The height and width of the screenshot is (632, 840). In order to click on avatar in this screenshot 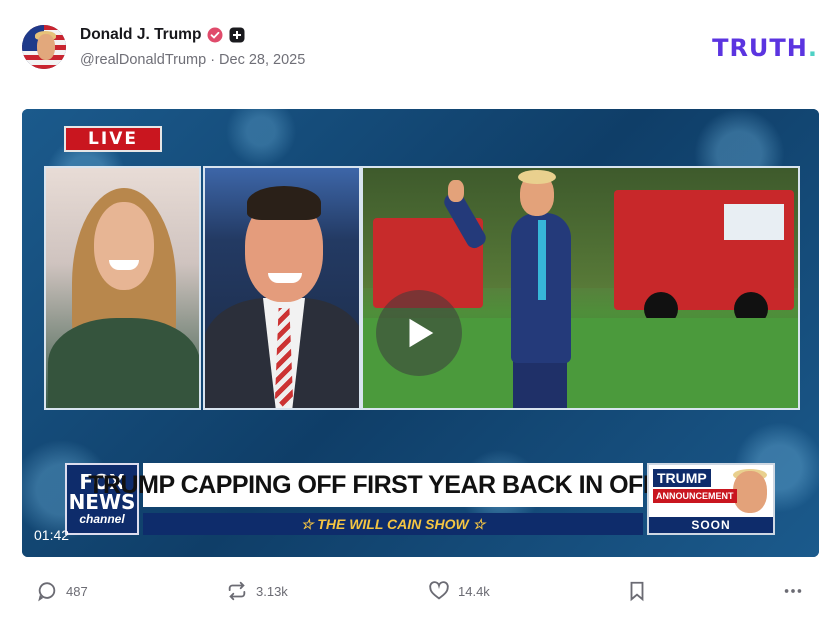, I will do `click(44, 47)`.